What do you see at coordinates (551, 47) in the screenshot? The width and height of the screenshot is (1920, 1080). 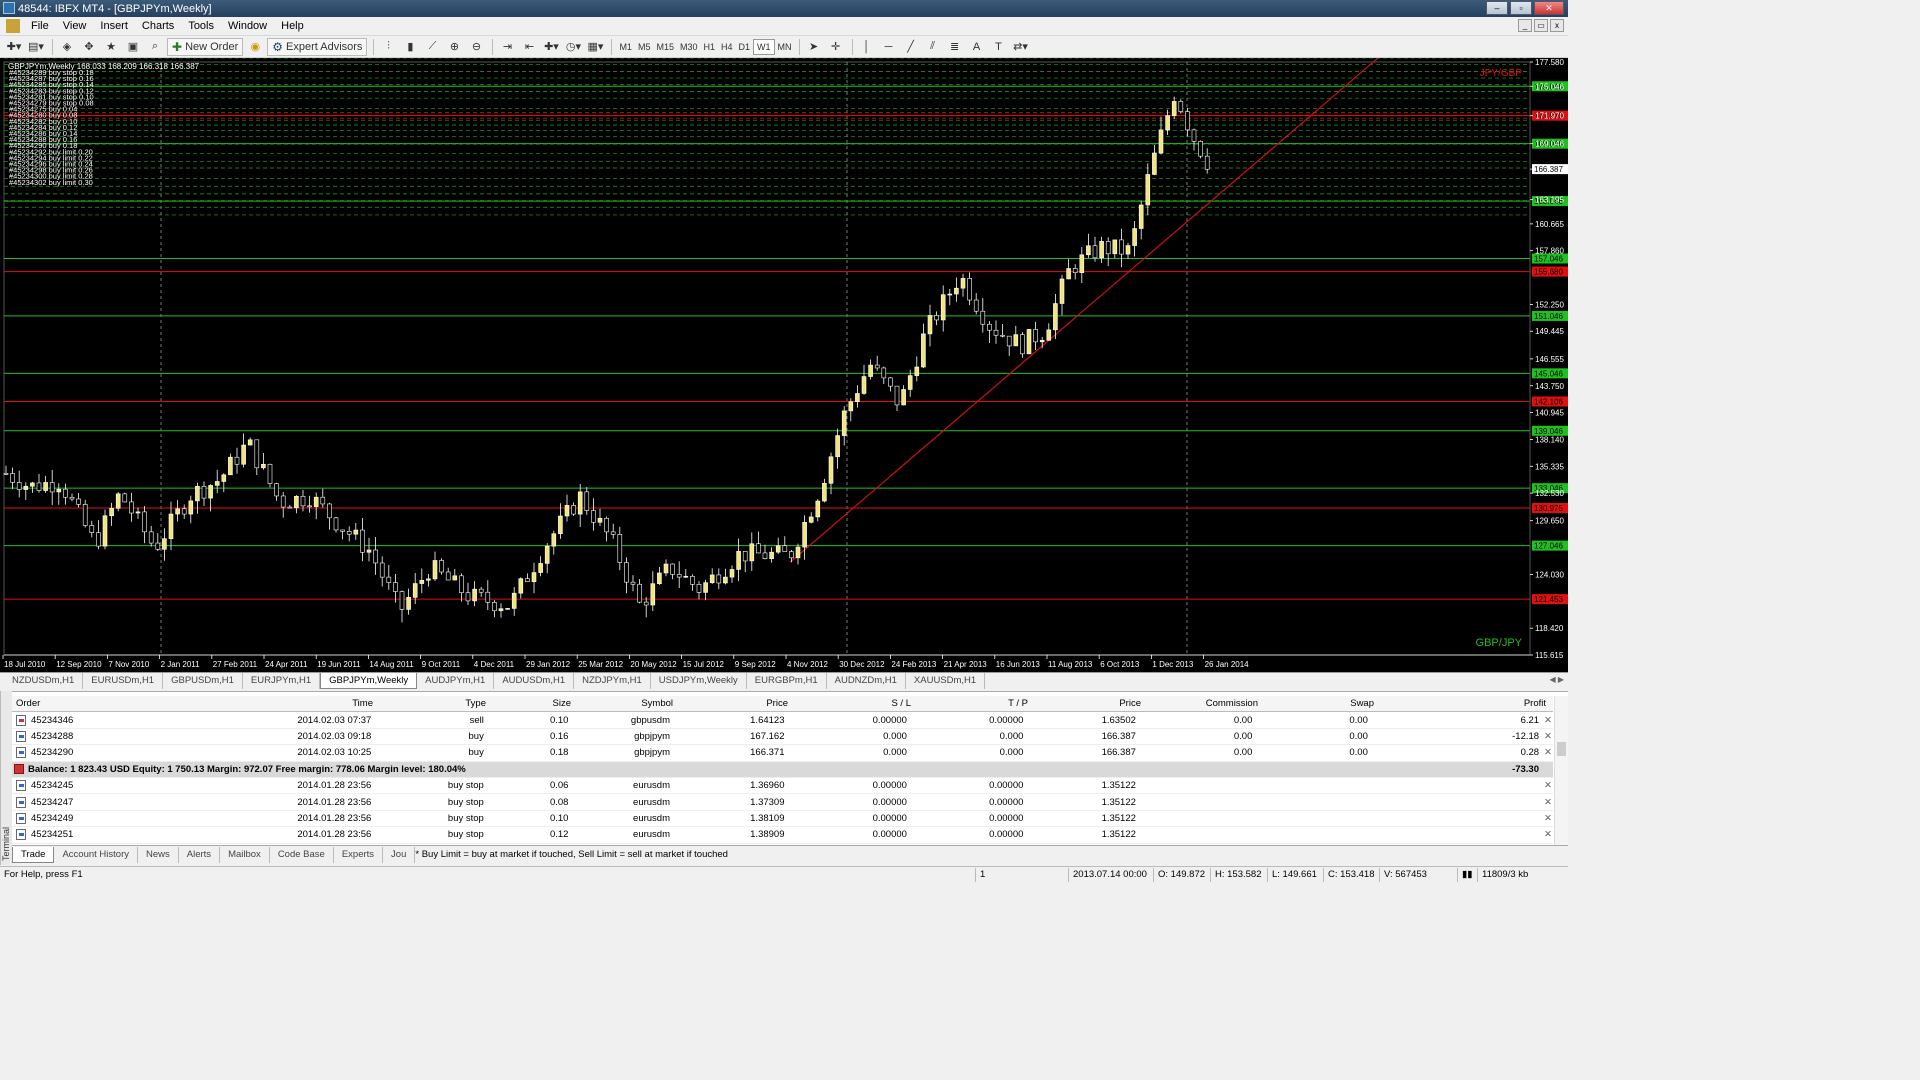 I see `indicators-icon: ✚▾` at bounding box center [551, 47].